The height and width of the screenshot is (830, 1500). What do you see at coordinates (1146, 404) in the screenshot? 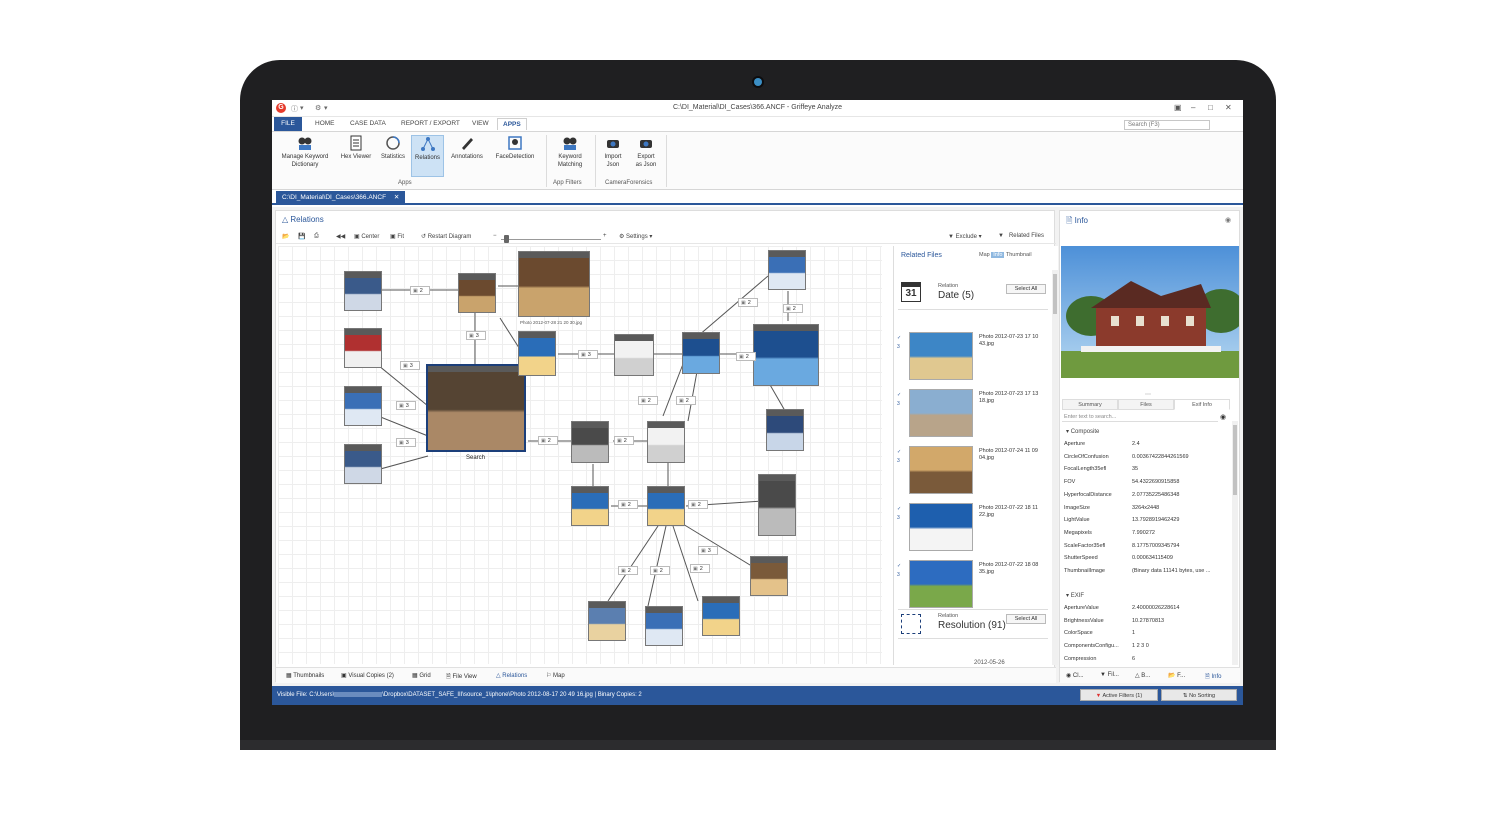
I see `tab-files: Files` at bounding box center [1146, 404].